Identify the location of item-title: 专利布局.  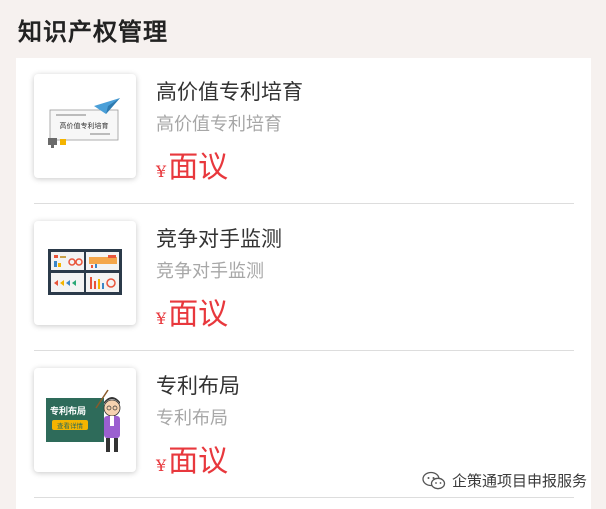
(198, 385).